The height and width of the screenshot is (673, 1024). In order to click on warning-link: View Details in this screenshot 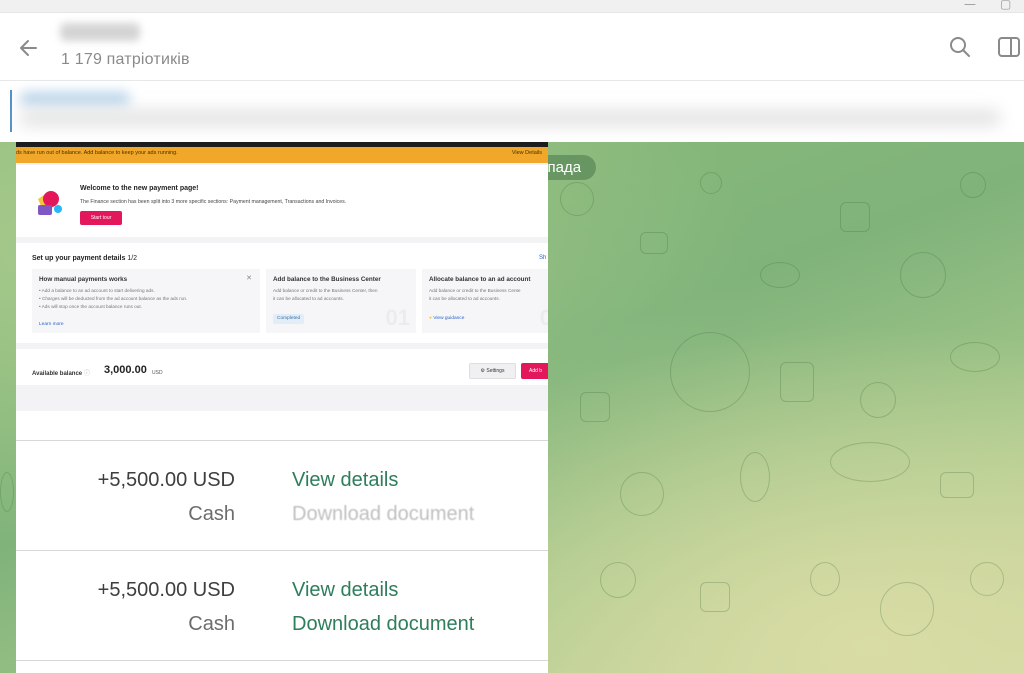, I will do `click(526, 153)`.